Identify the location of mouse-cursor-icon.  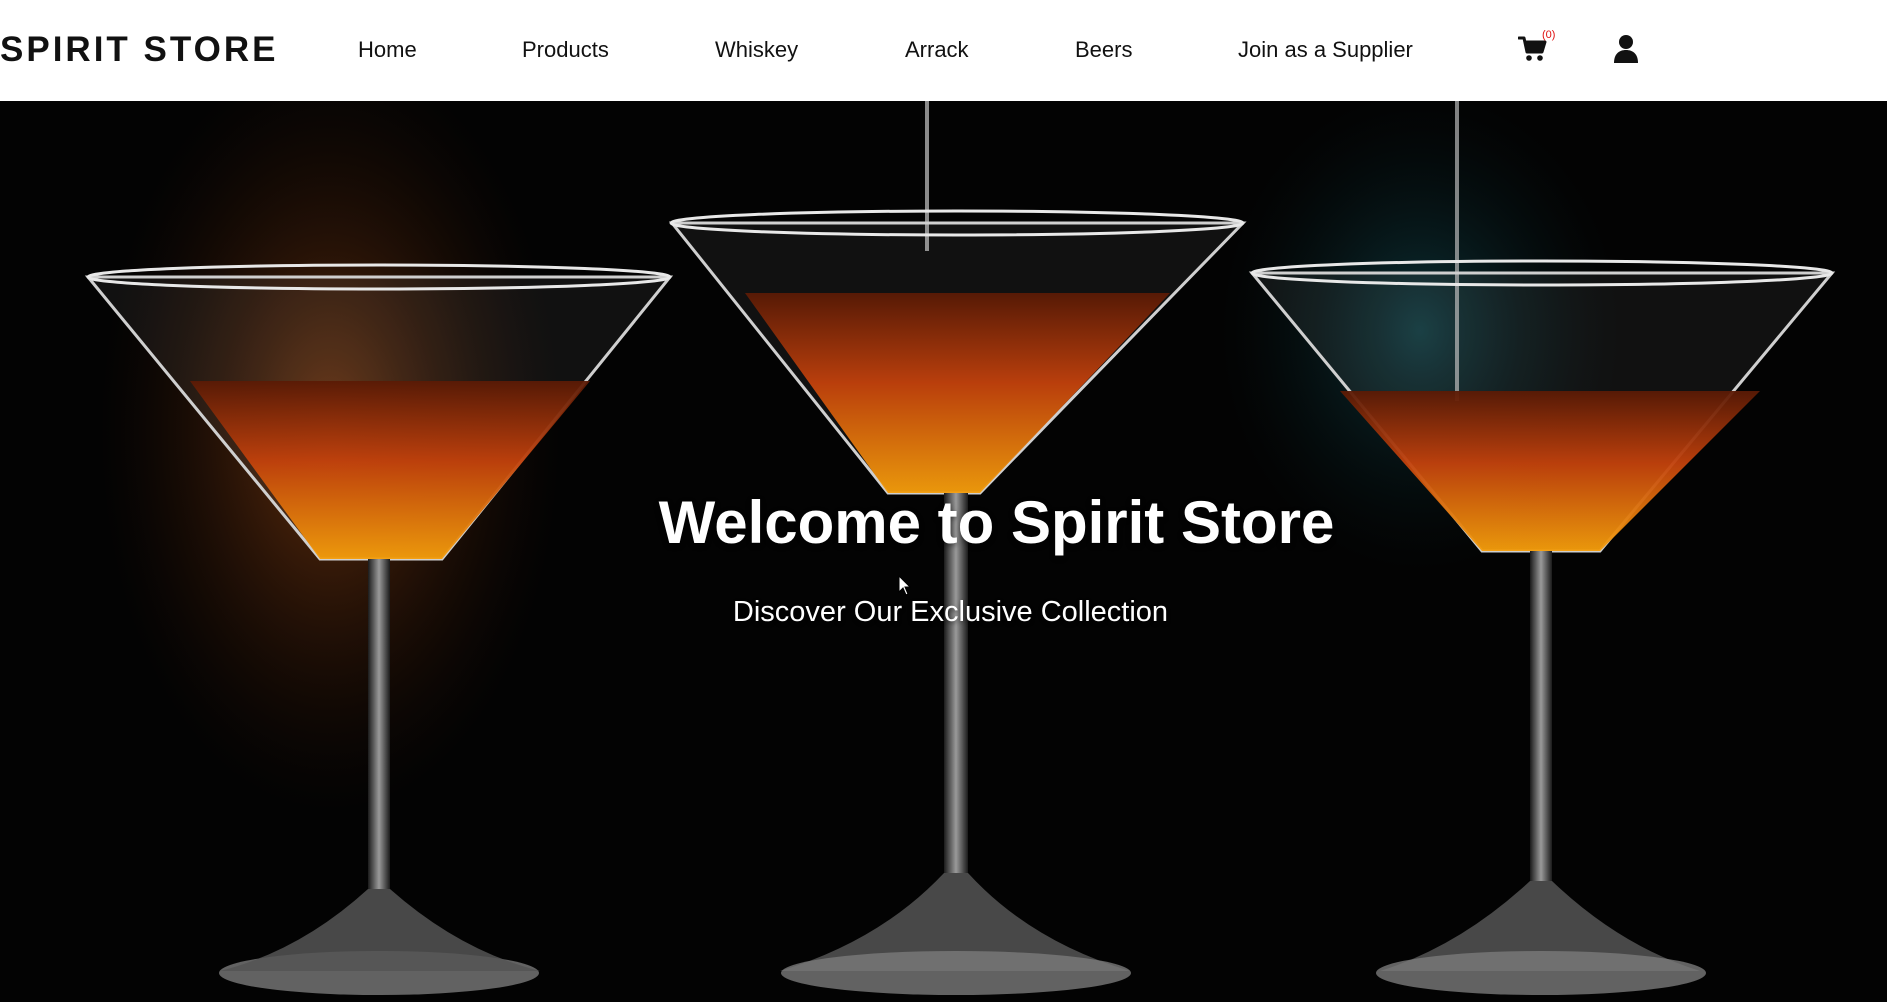
(905, 585).